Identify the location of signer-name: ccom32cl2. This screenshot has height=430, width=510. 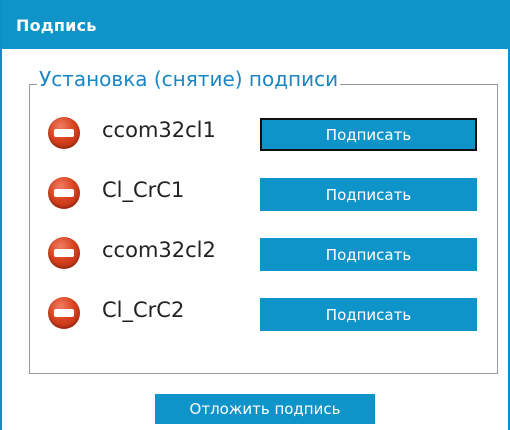
(159, 250).